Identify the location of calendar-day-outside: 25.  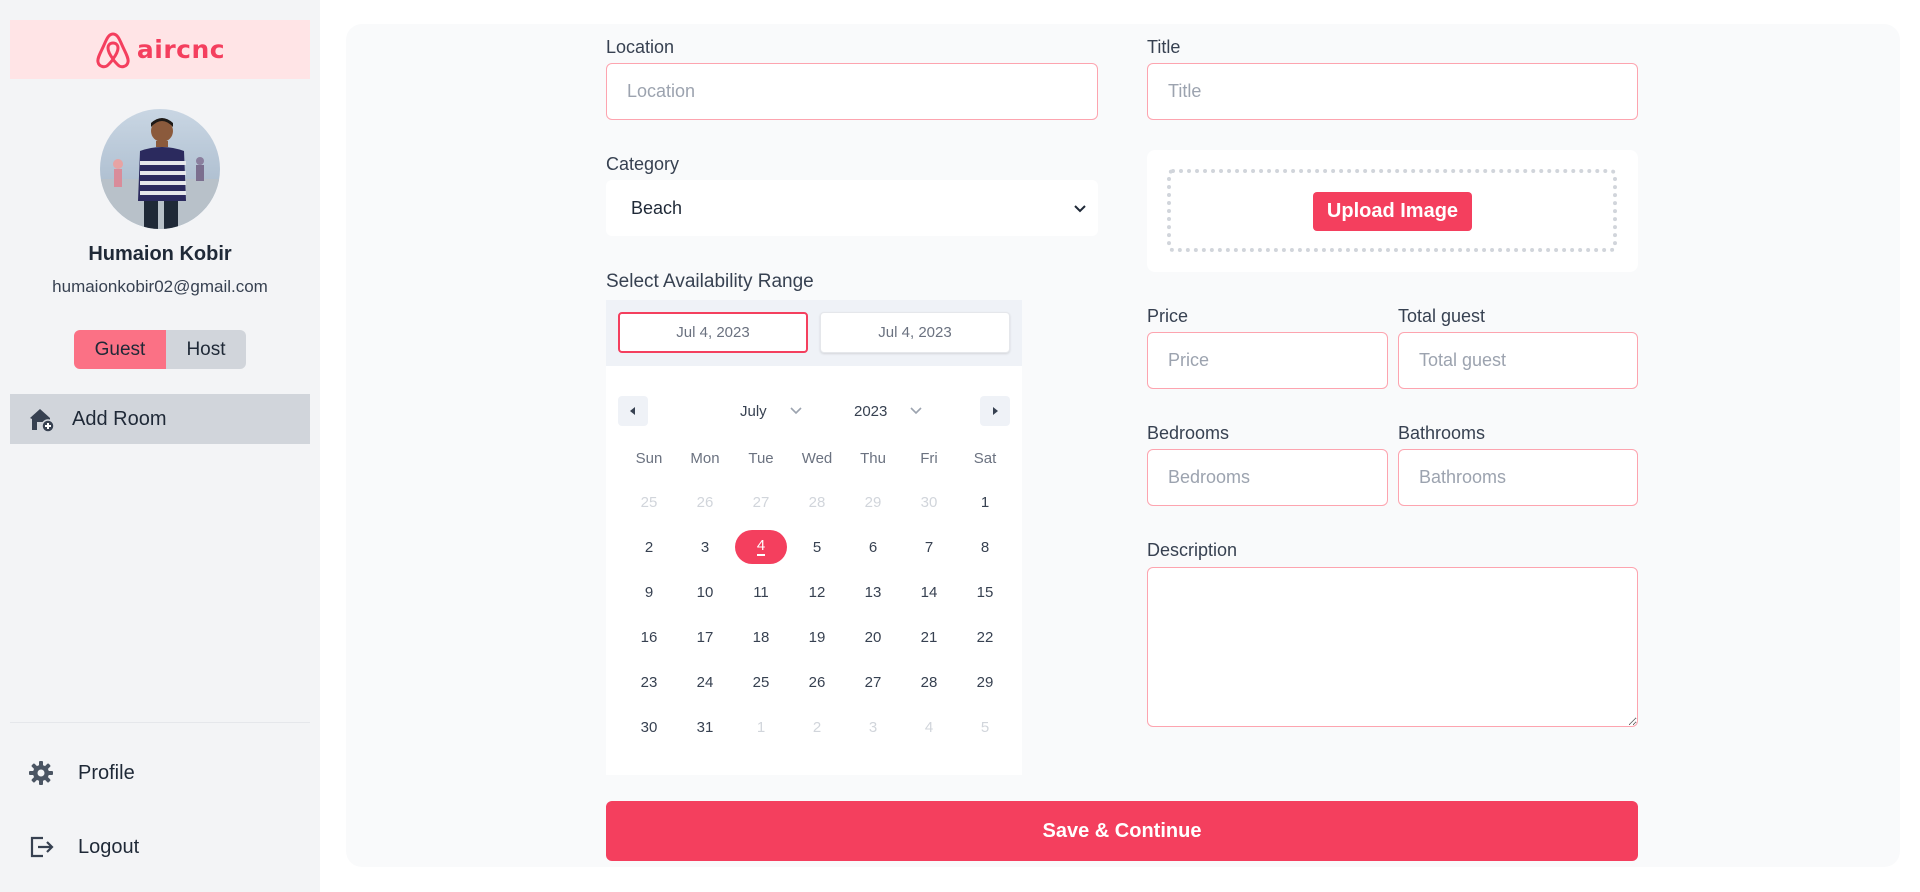
(649, 502).